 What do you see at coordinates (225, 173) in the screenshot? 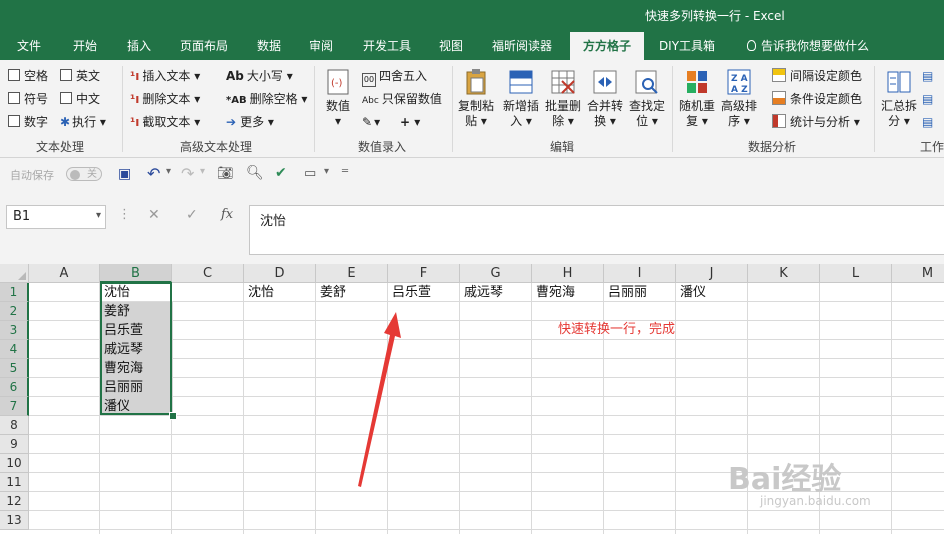
I see `camera-icon: 📷︎` at bounding box center [225, 173].